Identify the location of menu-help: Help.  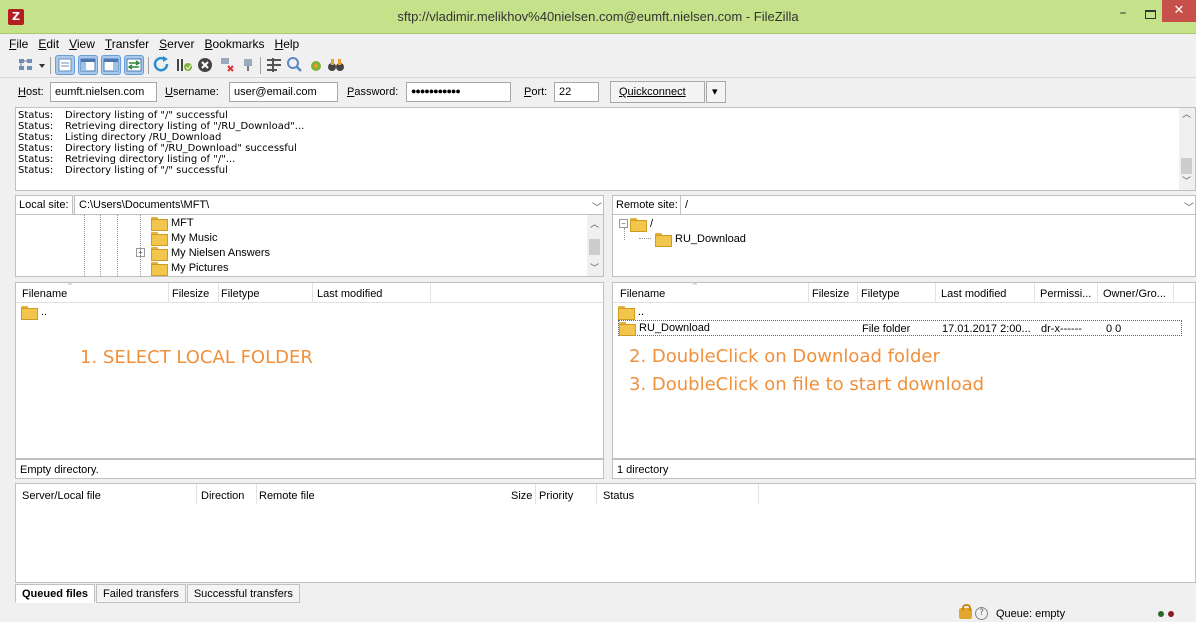
(287, 43).